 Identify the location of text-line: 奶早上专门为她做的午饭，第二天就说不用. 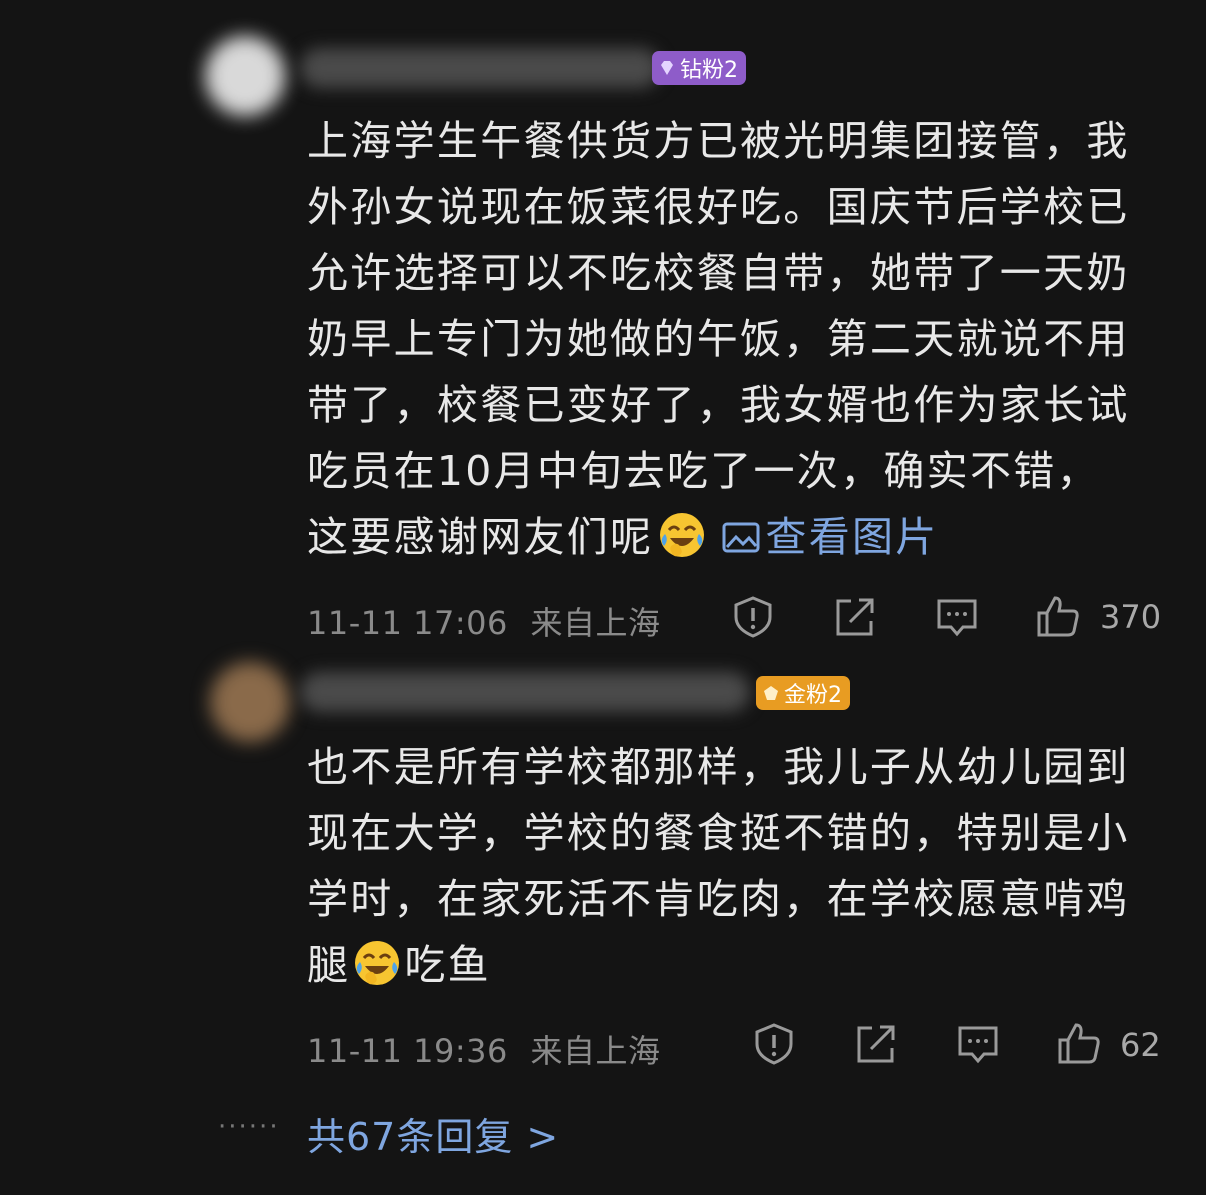
(718, 339).